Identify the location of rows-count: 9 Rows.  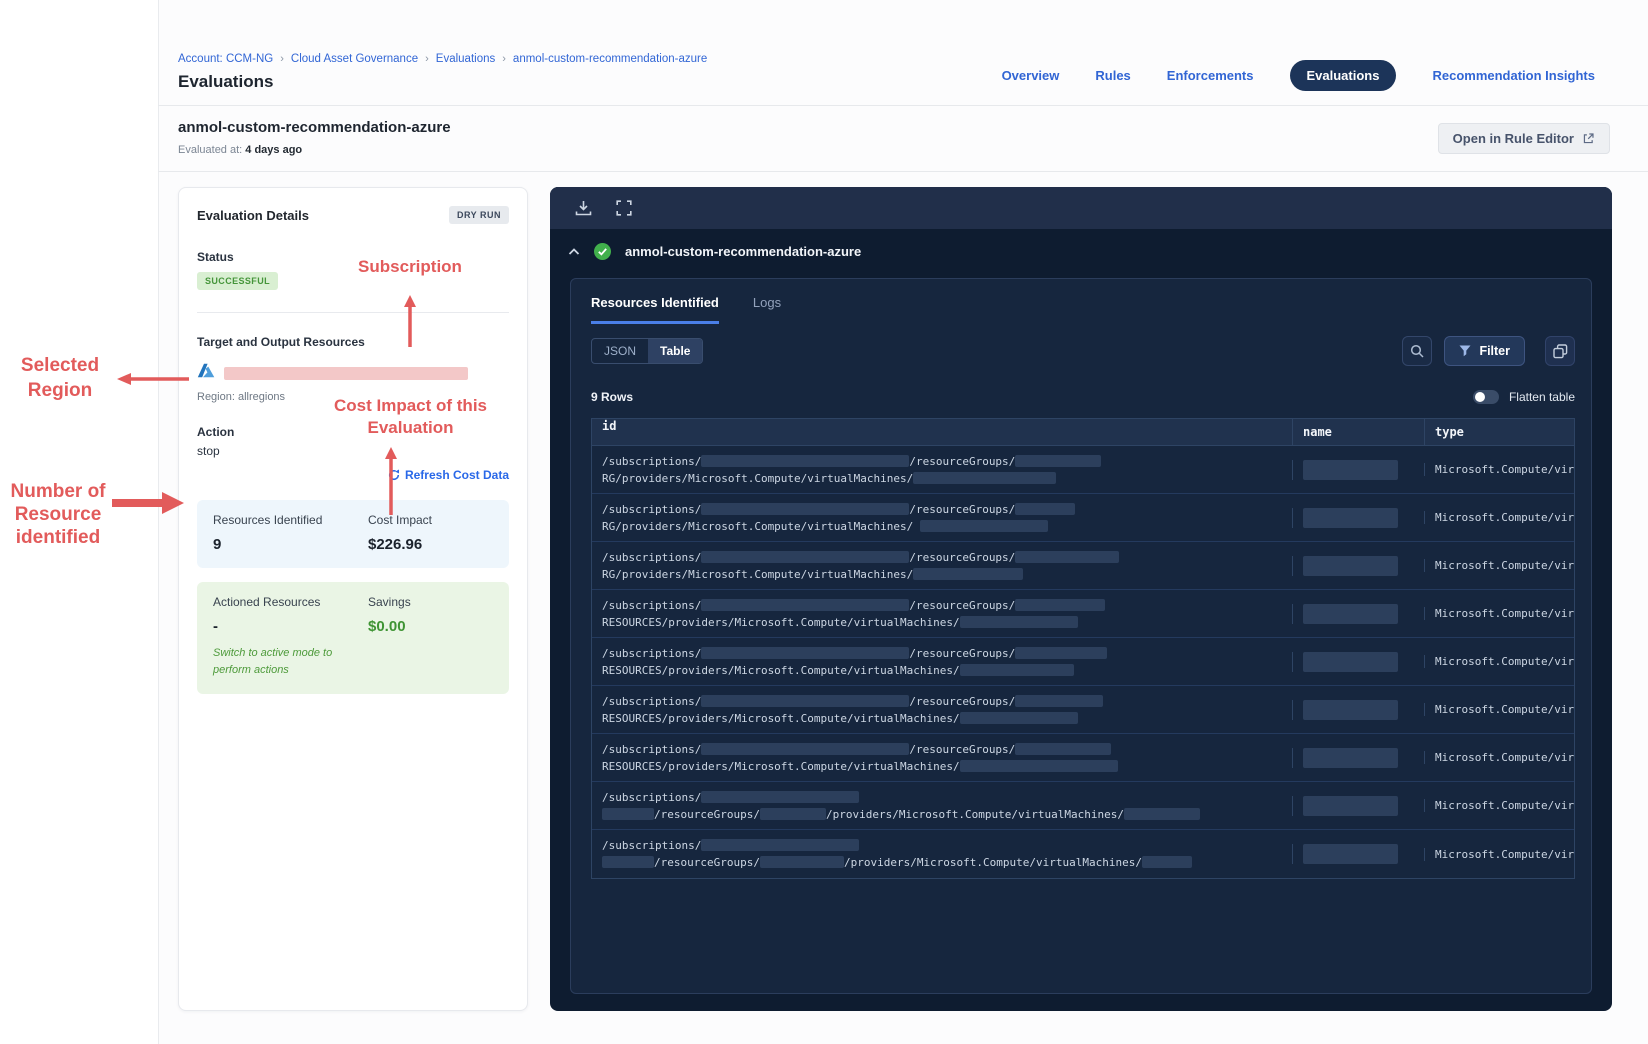
(612, 397).